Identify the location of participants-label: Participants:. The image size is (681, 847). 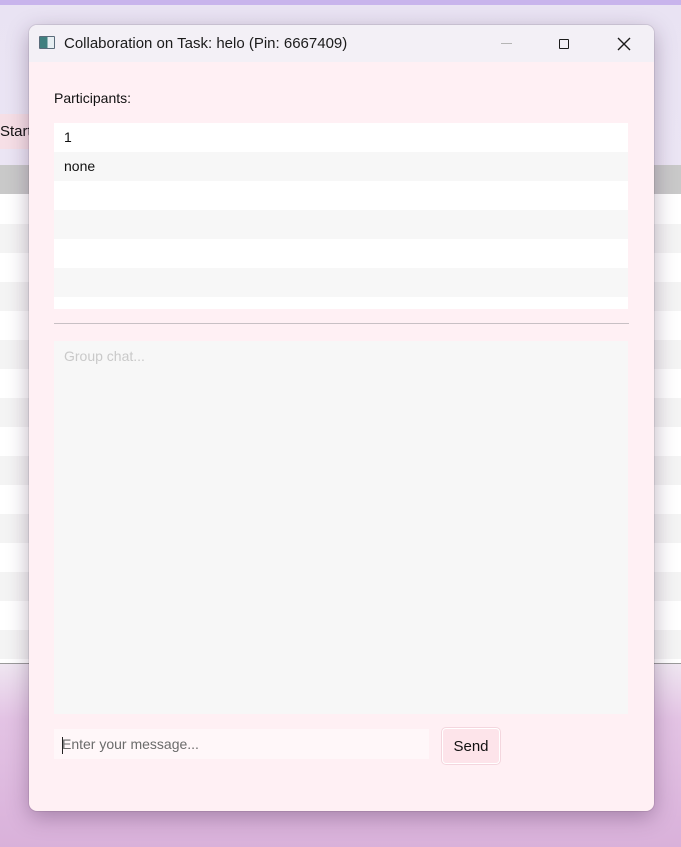
(93, 98).